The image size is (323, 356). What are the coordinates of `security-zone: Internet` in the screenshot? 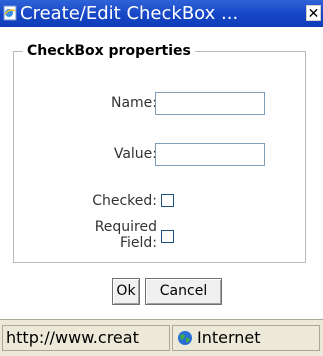 It's located at (246, 338).